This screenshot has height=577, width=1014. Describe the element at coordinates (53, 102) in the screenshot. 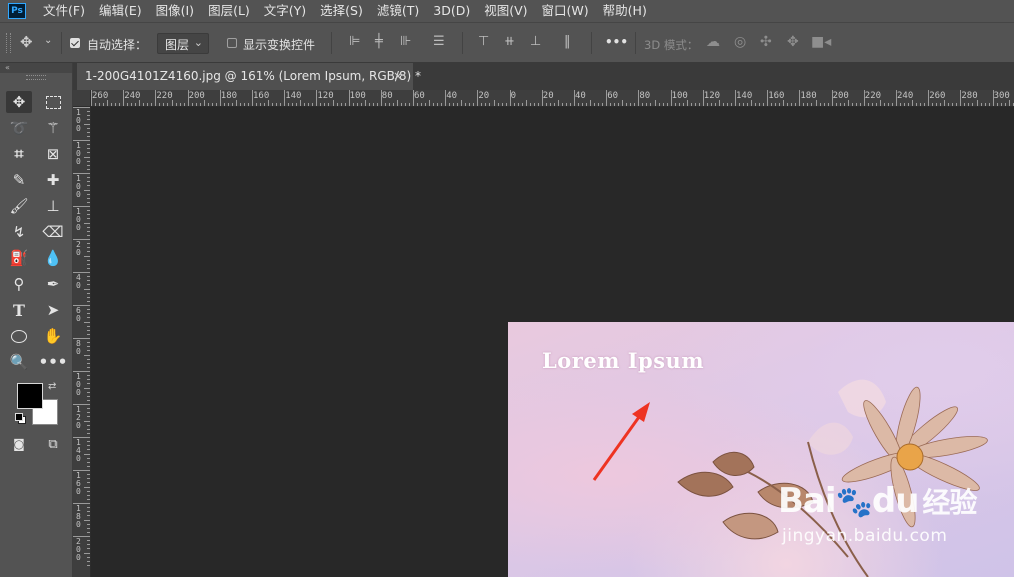

I see `marquee-tool-icon` at that location.